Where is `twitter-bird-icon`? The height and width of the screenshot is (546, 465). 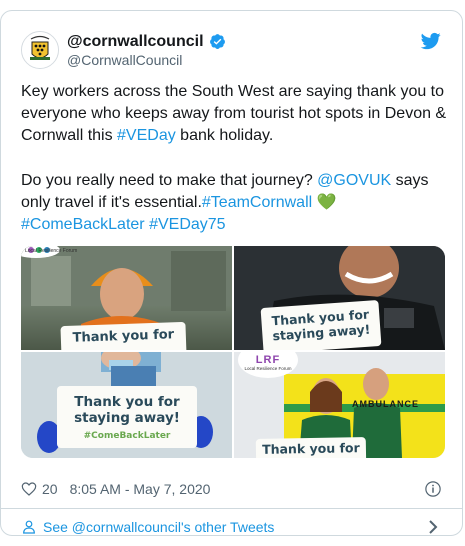 twitter-bird-icon is located at coordinates (431, 41).